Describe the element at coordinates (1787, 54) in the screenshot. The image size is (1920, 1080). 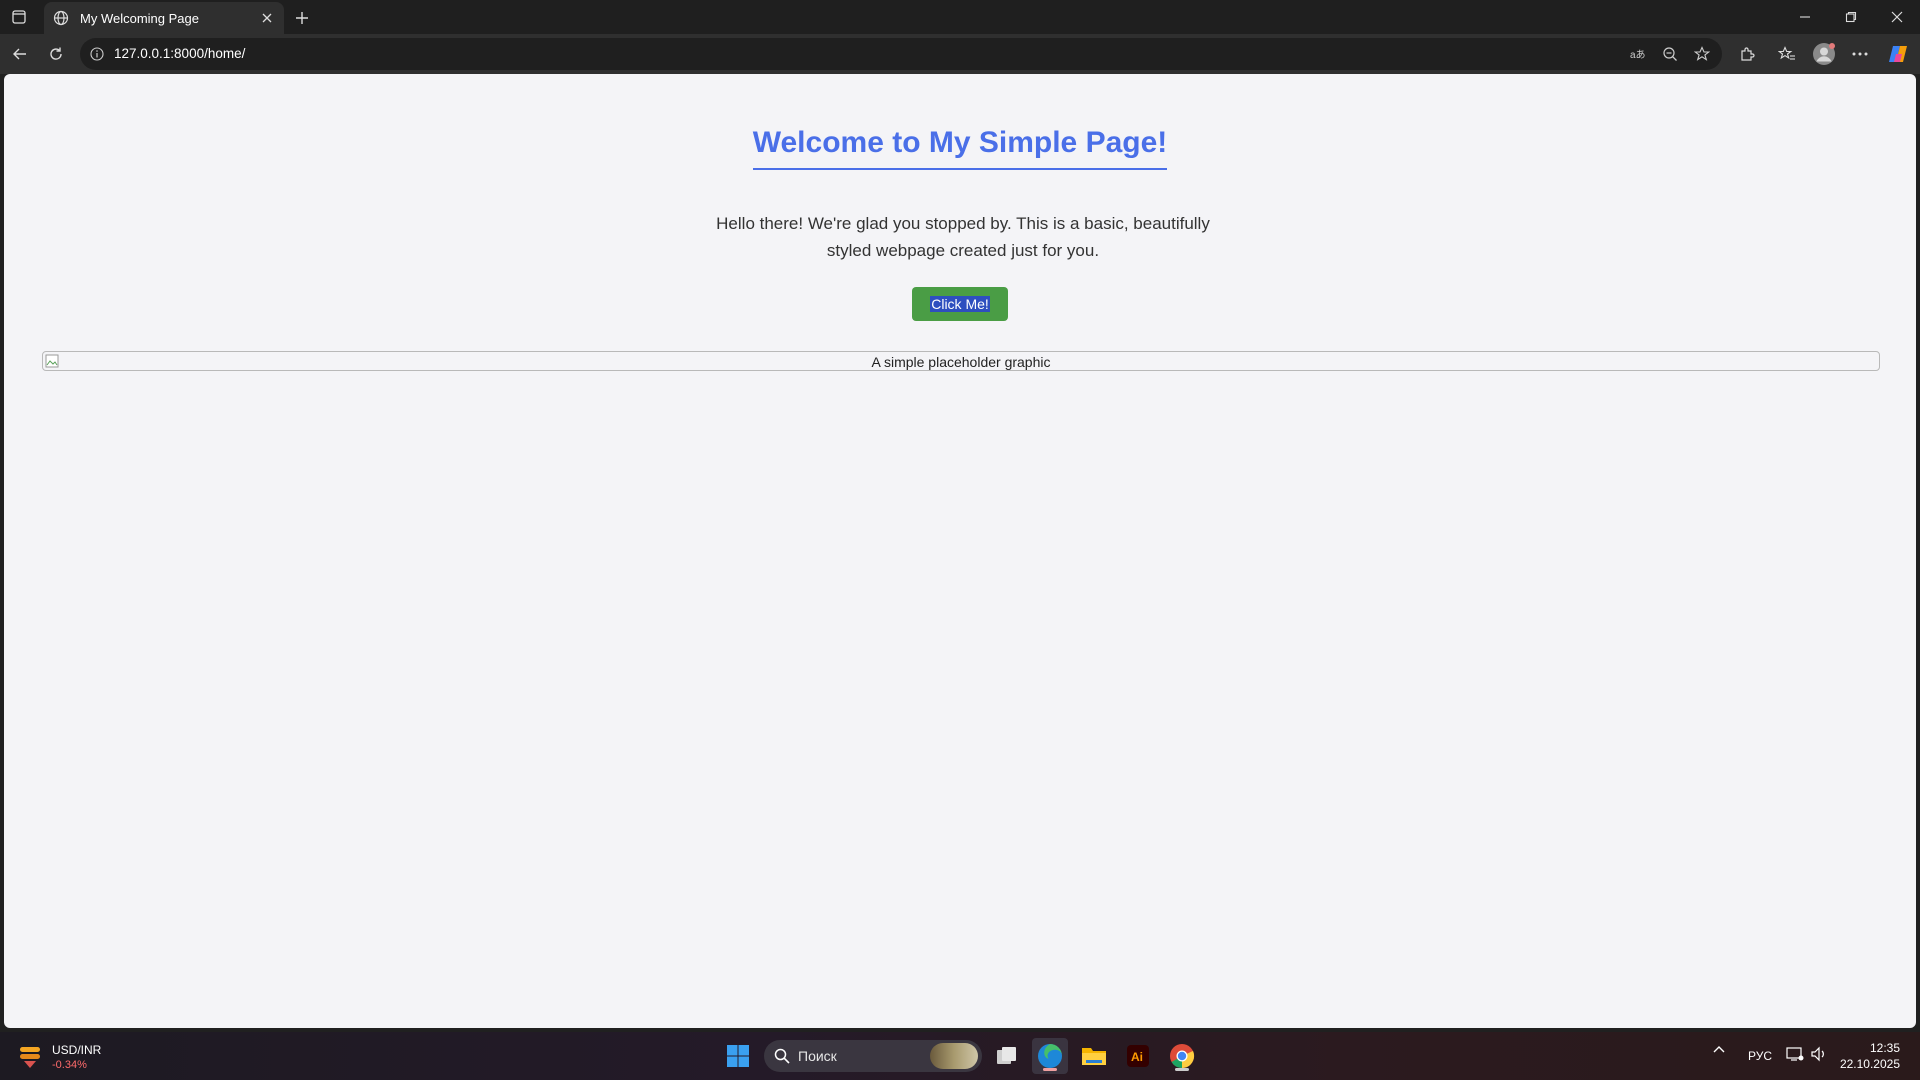
I see `favorites-icon` at that location.